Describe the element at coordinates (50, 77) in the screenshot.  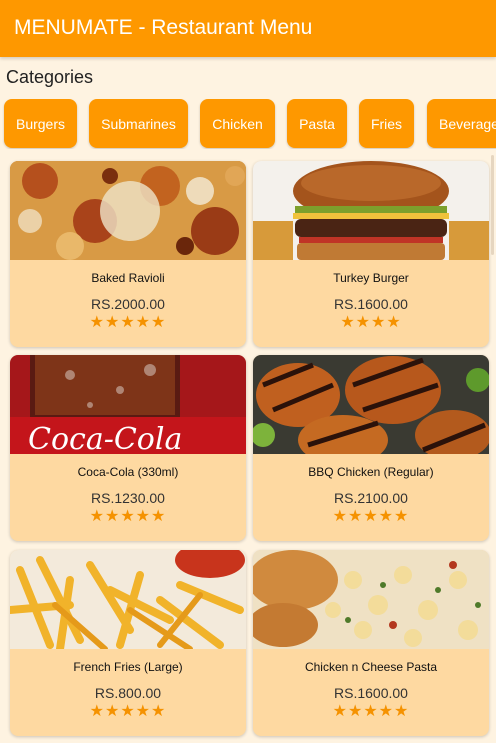
I see `categories-heading: Categories` at that location.